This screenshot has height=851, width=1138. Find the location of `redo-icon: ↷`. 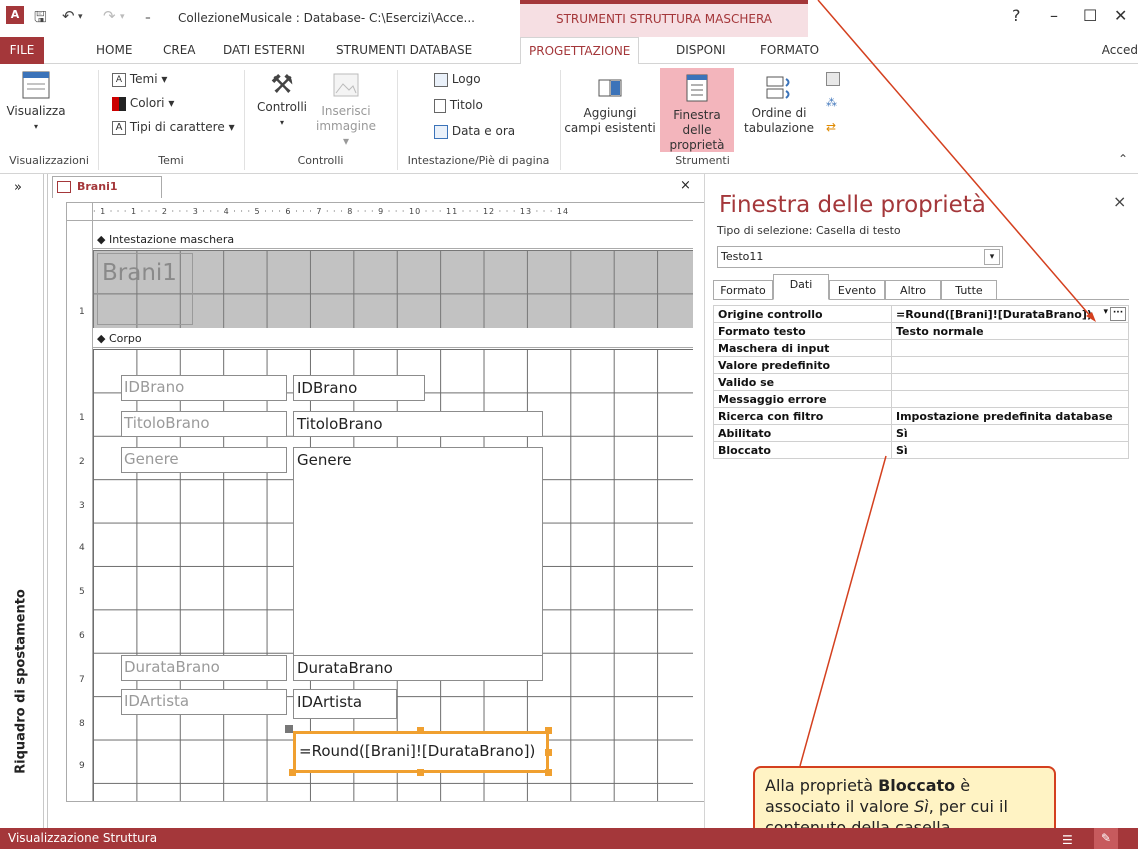

redo-icon: ↷ is located at coordinates (109, 16).